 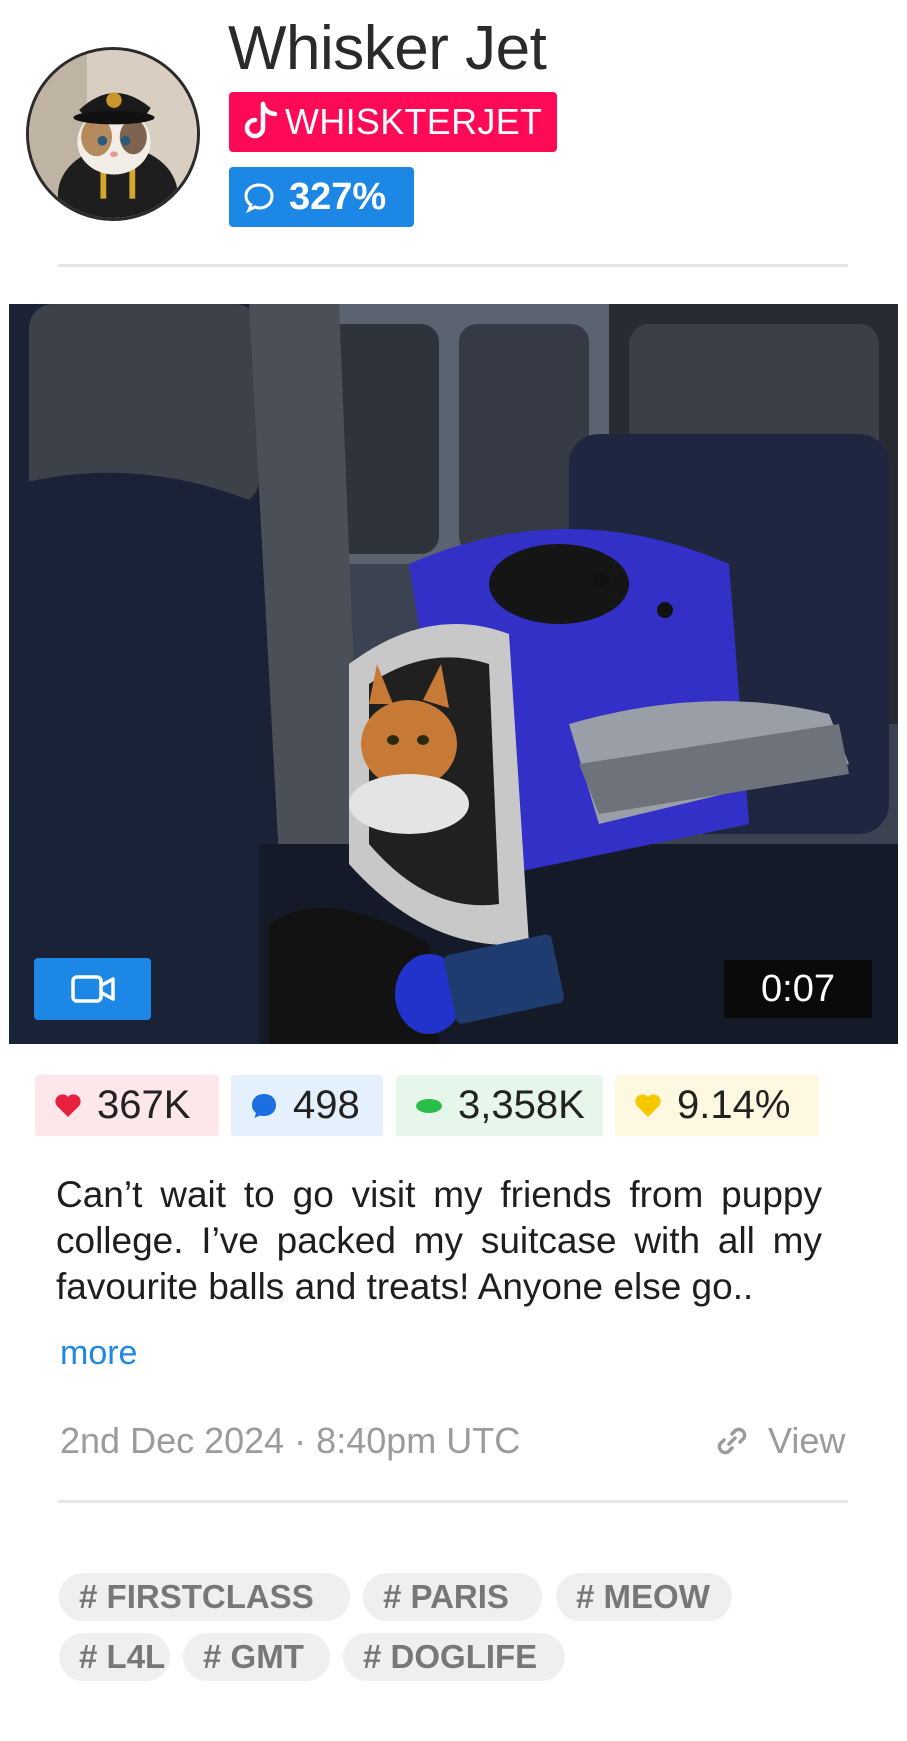 I want to click on hashtag-chip: # GMT, so click(x=256, y=1657).